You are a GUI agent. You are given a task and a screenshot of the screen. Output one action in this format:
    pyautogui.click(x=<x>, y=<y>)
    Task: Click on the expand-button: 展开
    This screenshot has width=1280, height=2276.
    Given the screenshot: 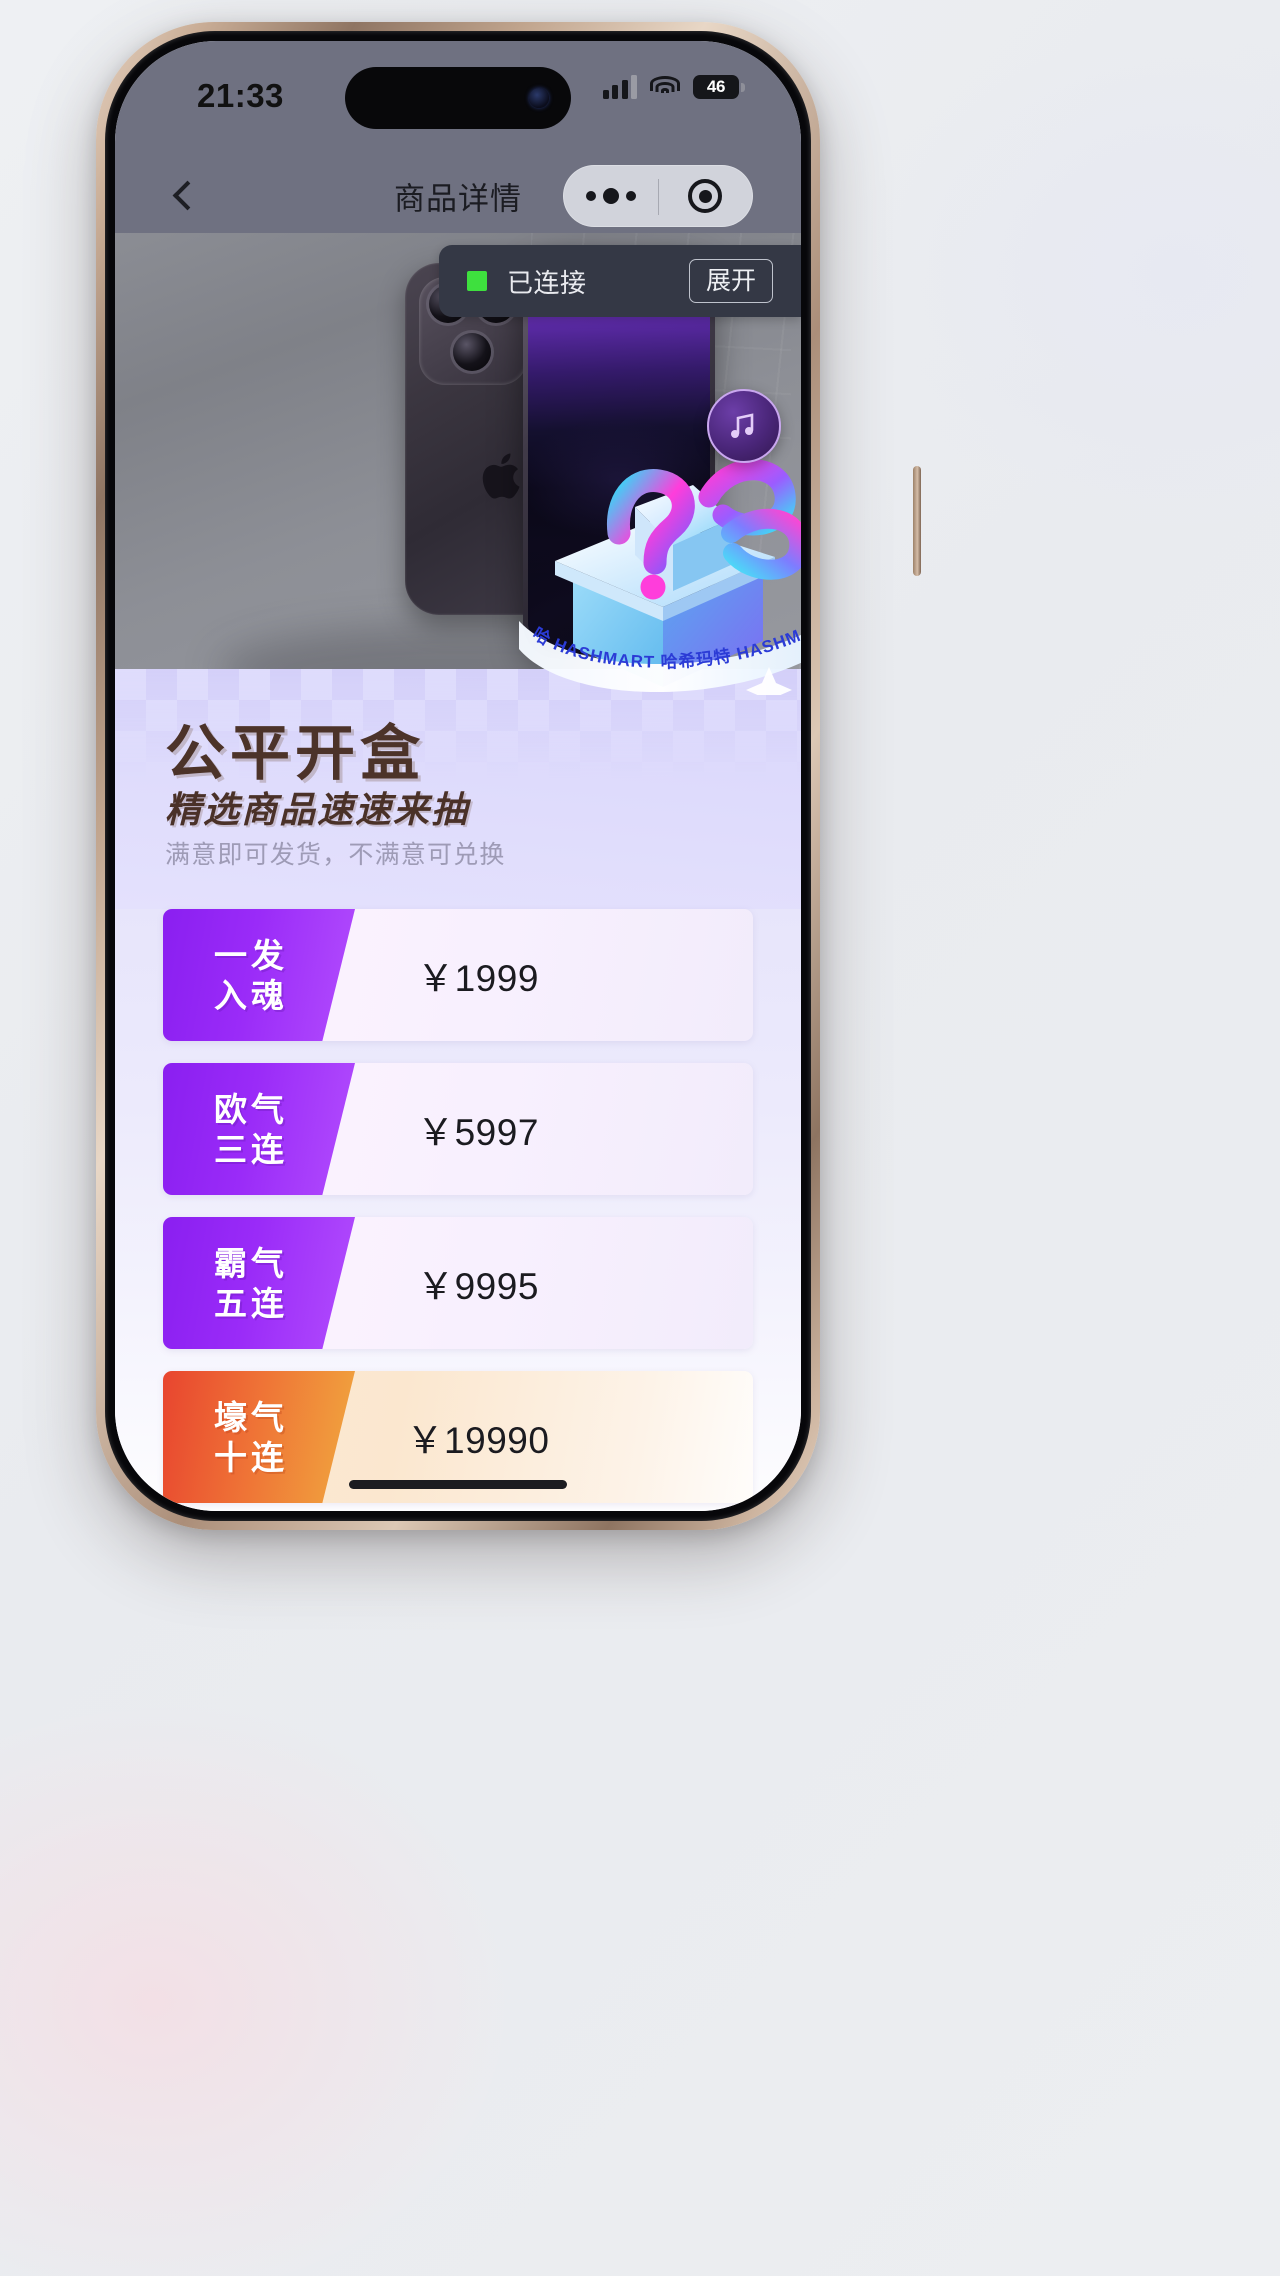 What is the action you would take?
    pyautogui.click(x=730, y=281)
    